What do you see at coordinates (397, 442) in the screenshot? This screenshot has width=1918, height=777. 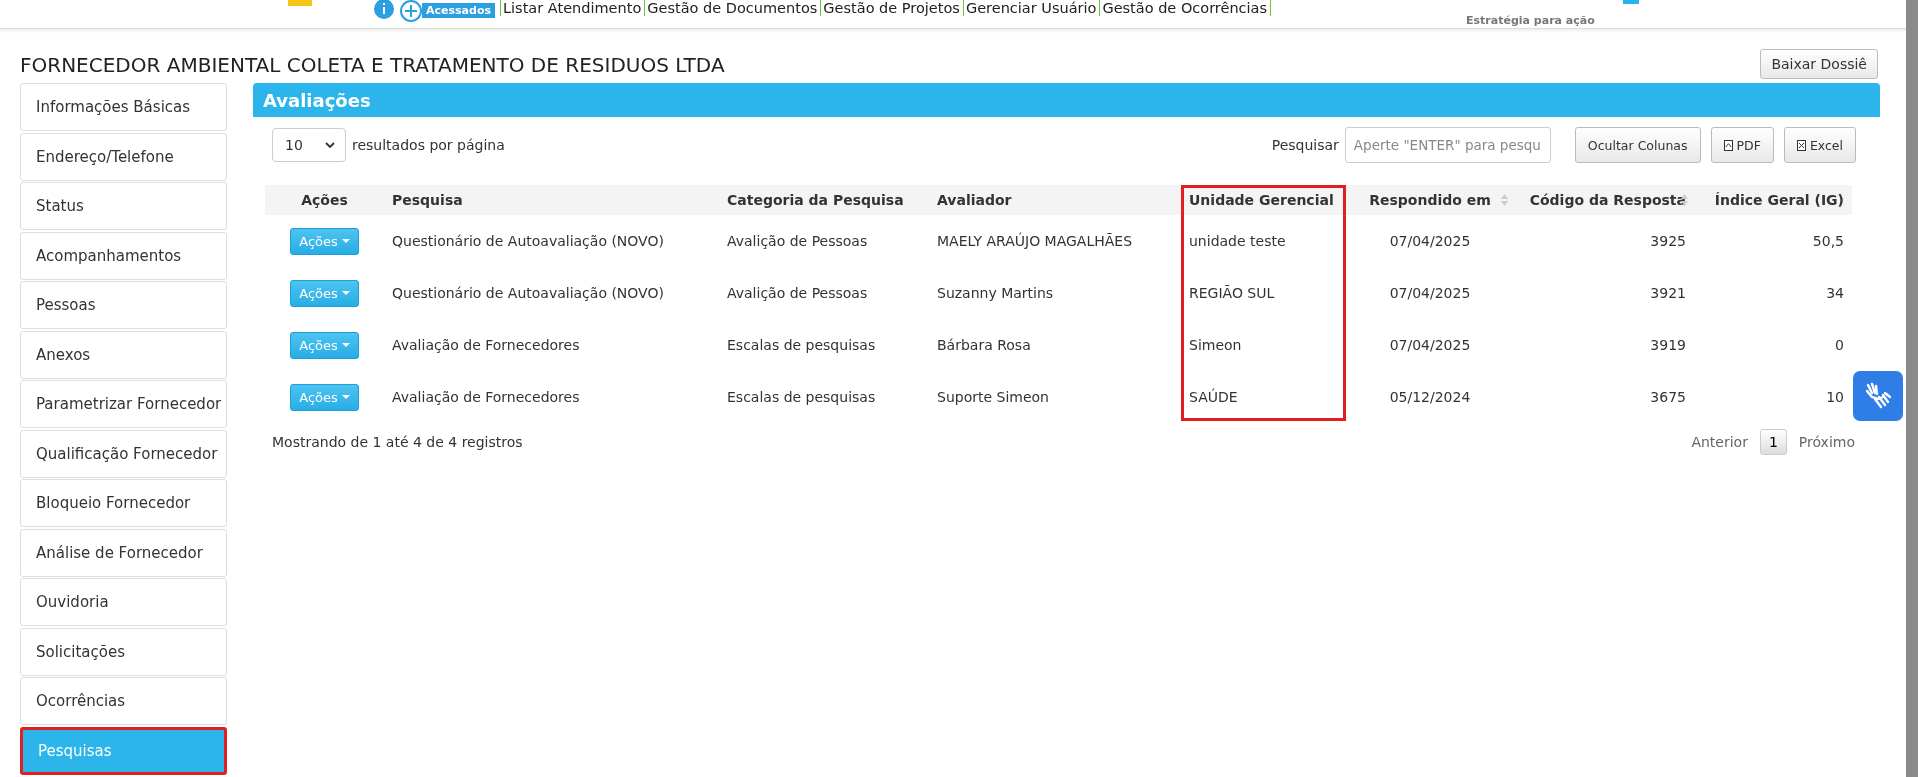 I see `records-info: Mostrando de 1 até 4 de 4 registros` at bounding box center [397, 442].